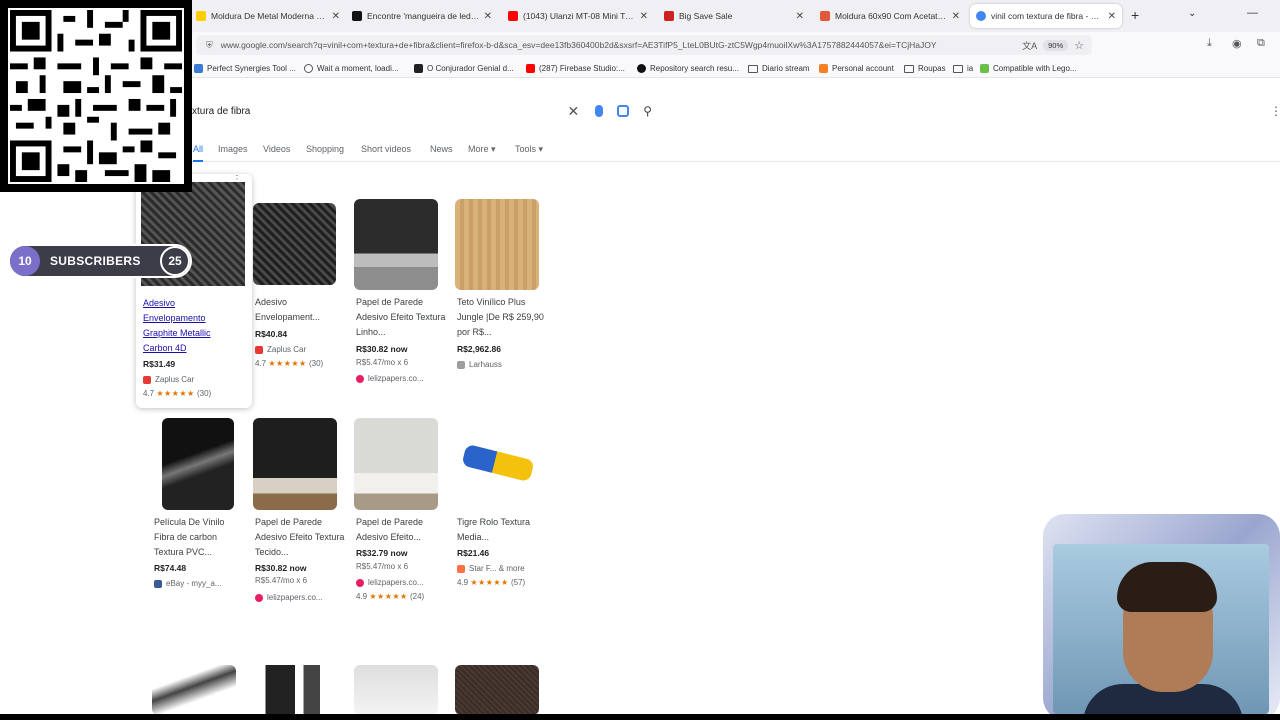 This screenshot has height=720, width=1280. I want to click on tab-label: (1043) Ulanzi MT-08 Mini Tripé, so click(579, 16).